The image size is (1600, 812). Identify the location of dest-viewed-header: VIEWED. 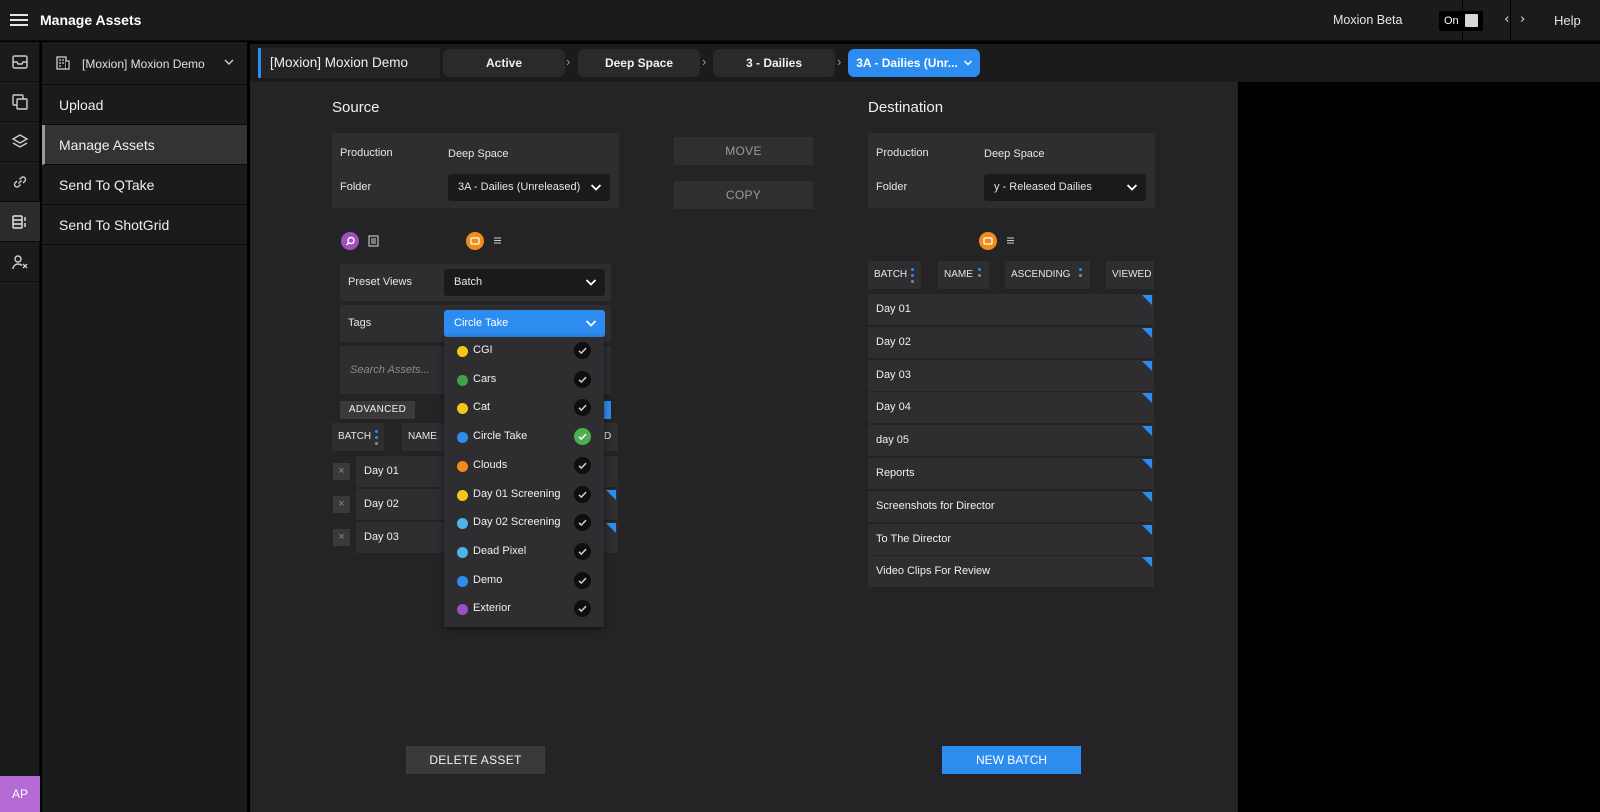
(1130, 275).